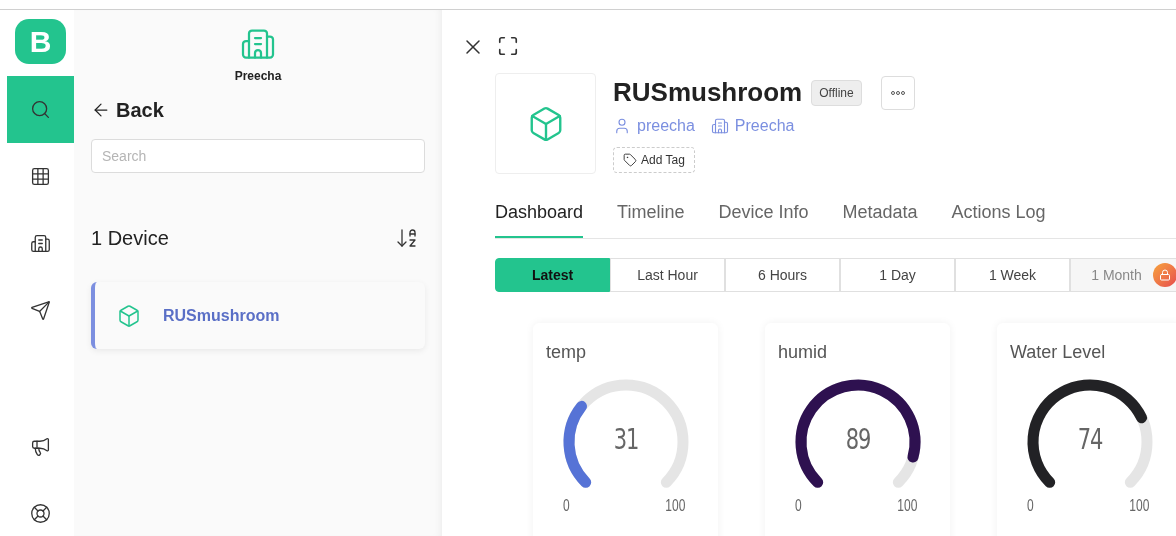  Describe the element at coordinates (552, 275) in the screenshot. I see `time-range-button: Latest` at that location.